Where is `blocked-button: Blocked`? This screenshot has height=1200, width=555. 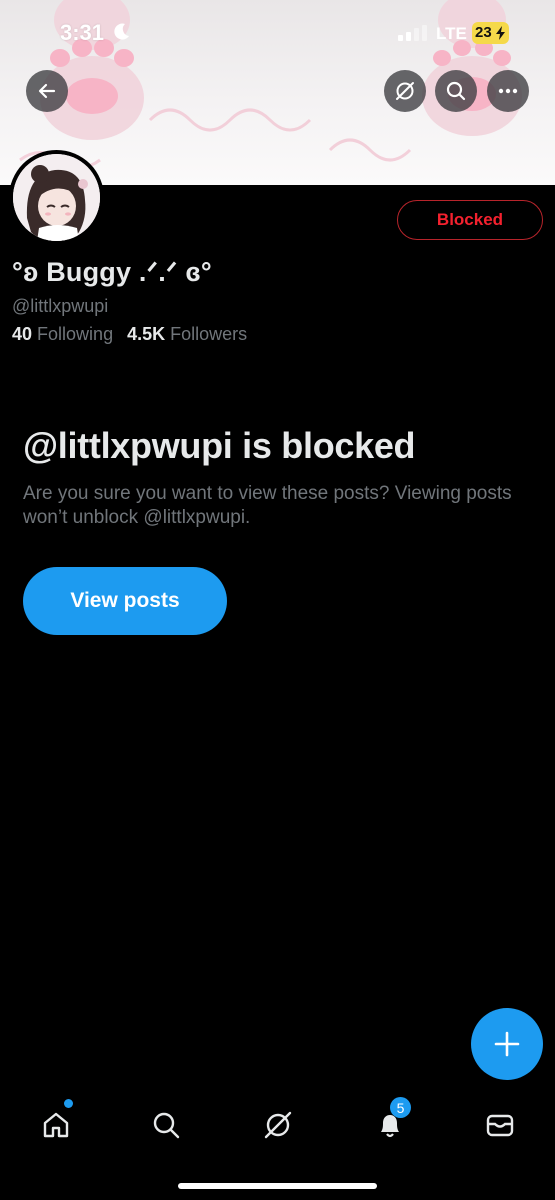
blocked-button: Blocked is located at coordinates (470, 220).